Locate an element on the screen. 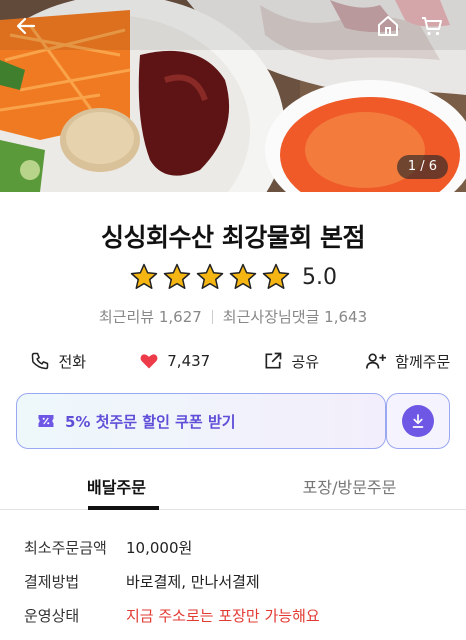  group-order-button: 함께주문 is located at coordinates (408, 361).